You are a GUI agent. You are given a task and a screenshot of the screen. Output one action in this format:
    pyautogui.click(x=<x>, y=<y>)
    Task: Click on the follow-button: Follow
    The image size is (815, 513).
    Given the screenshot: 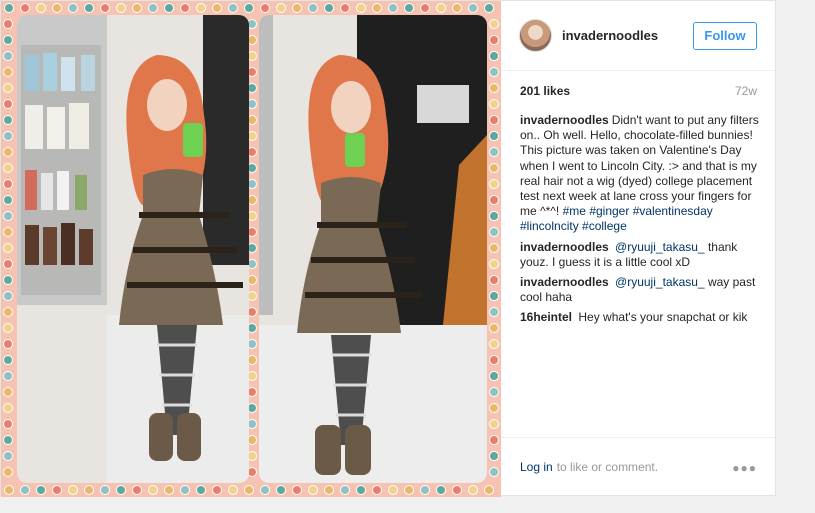 What is the action you would take?
    pyautogui.click(x=725, y=35)
    